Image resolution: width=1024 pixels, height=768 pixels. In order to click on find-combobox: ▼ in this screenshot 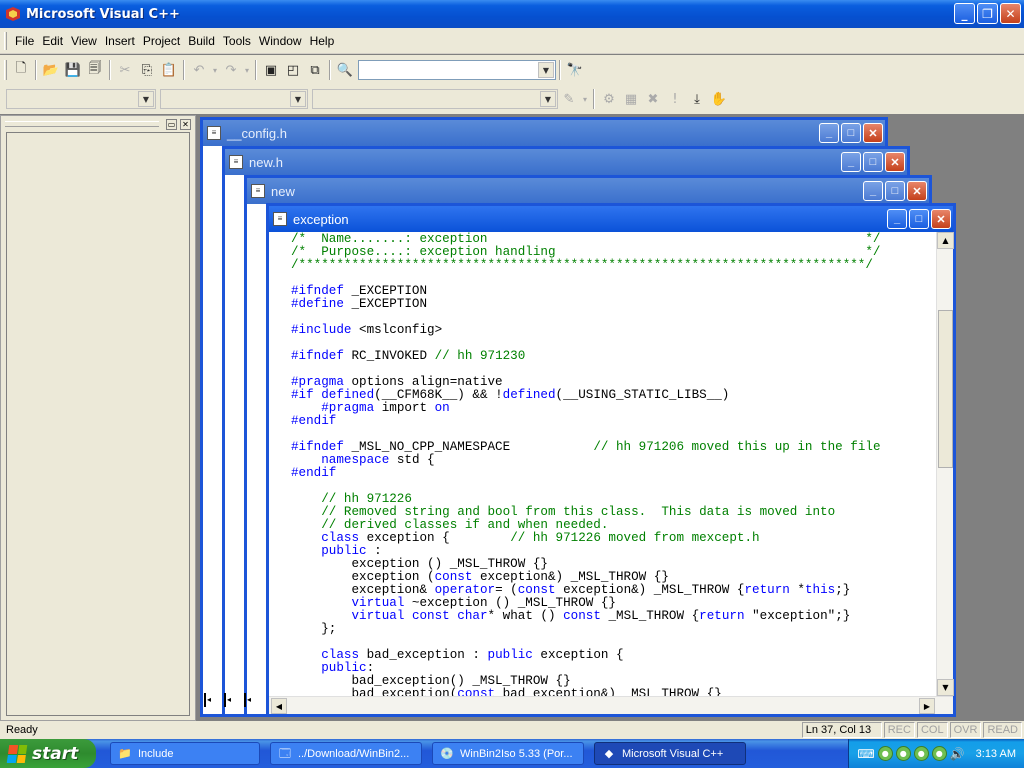, I will do `click(457, 70)`.